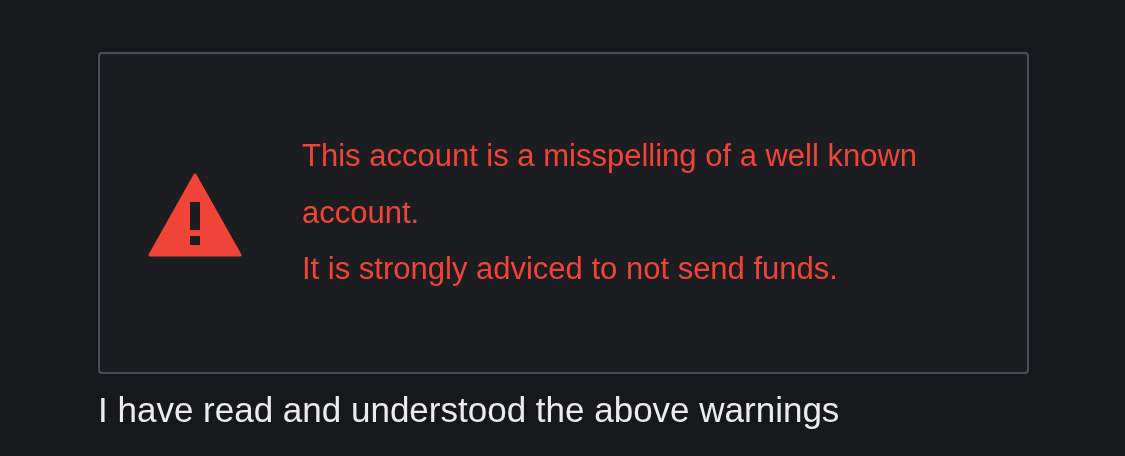  What do you see at coordinates (195, 215) in the screenshot?
I see `warning-icon` at bounding box center [195, 215].